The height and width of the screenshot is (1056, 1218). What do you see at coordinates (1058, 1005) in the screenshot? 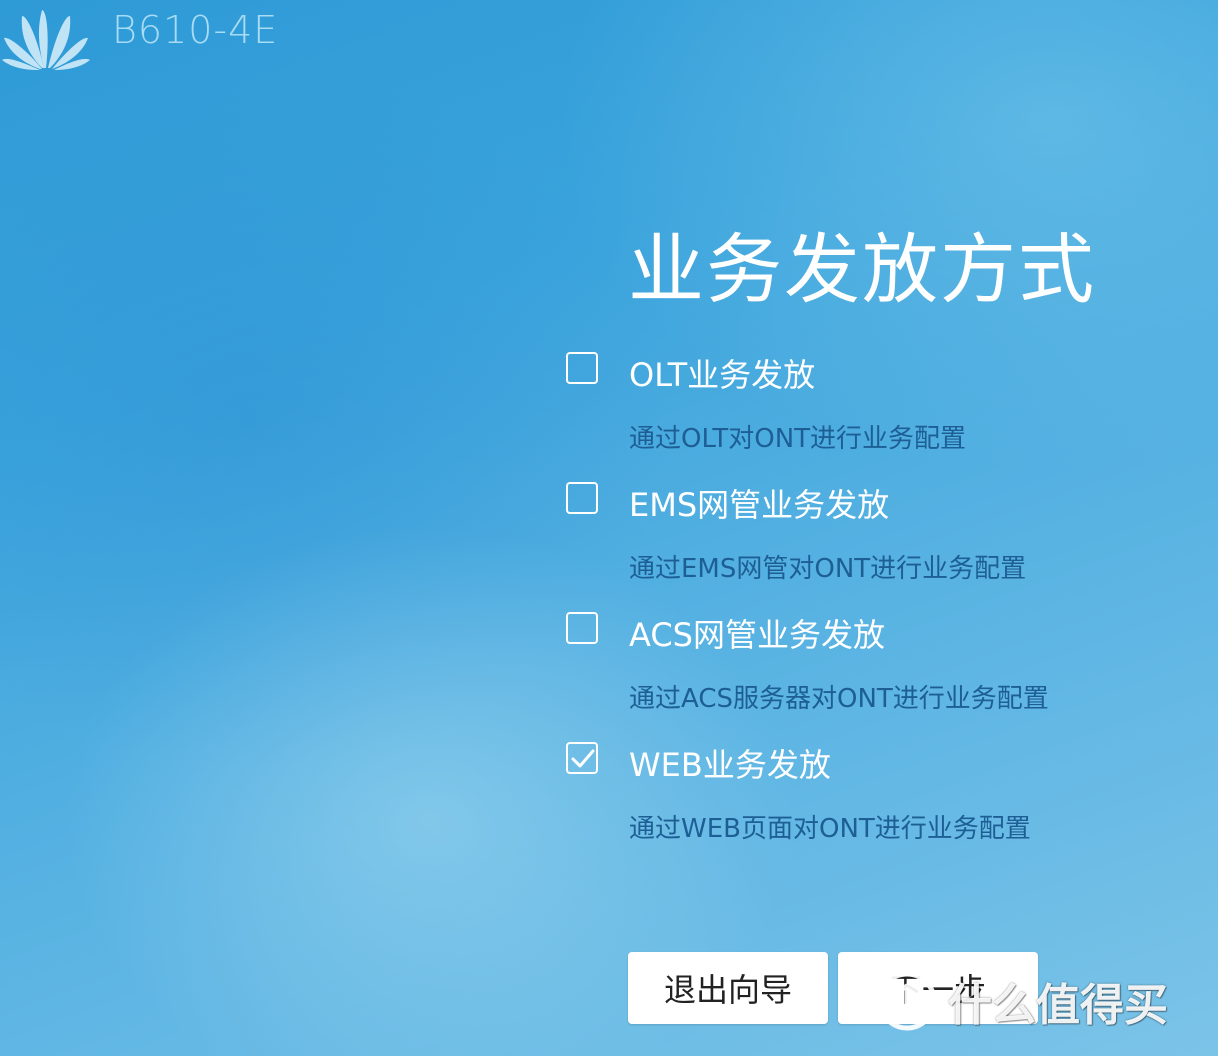
I see `watermark-text: 什么值得买` at bounding box center [1058, 1005].